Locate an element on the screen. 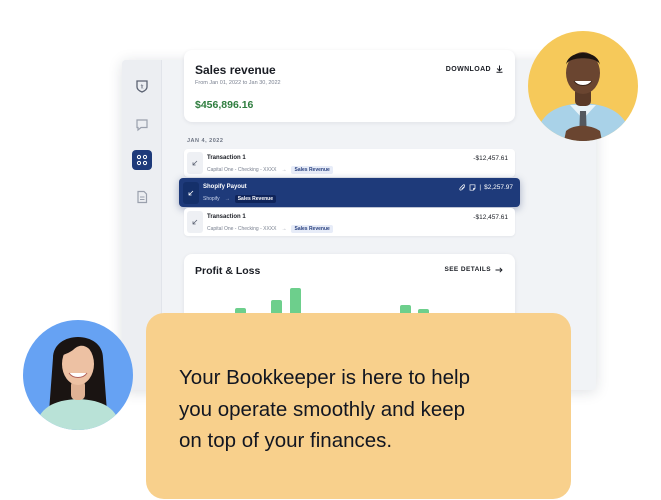 The width and height of the screenshot is (661, 500). transaction-amount-group: | $2,257.97 is located at coordinates (486, 187).